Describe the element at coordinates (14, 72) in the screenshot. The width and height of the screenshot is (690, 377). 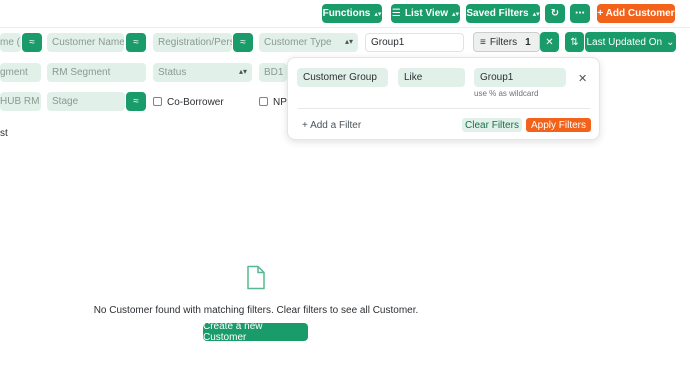
I see `segment-text: gment` at that location.